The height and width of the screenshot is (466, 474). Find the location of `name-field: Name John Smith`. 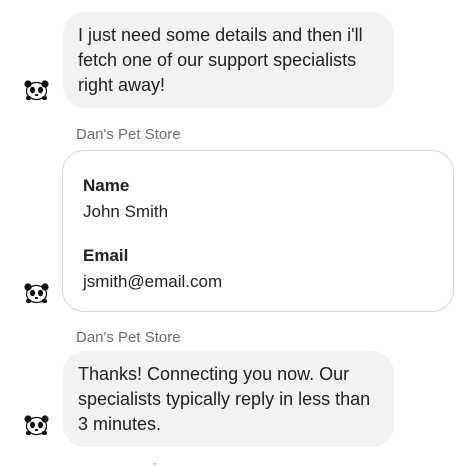

name-field: Name John Smith is located at coordinates (258, 199).